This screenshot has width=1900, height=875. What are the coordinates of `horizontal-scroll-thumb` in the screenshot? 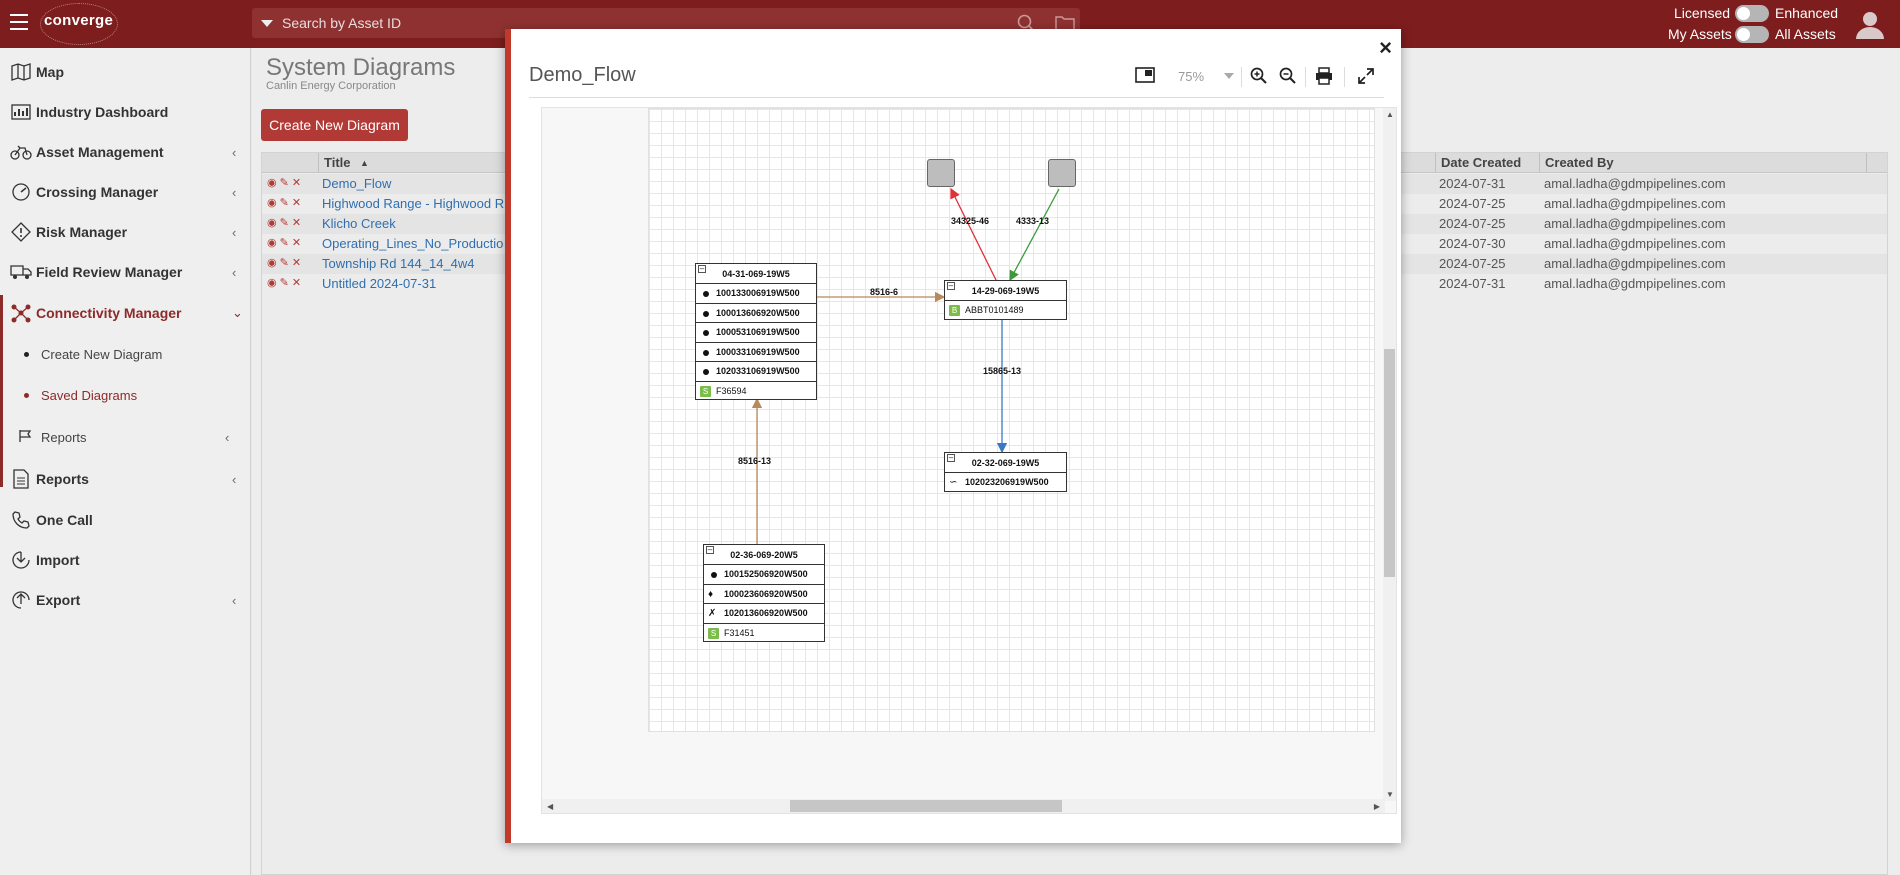 It's located at (926, 806).